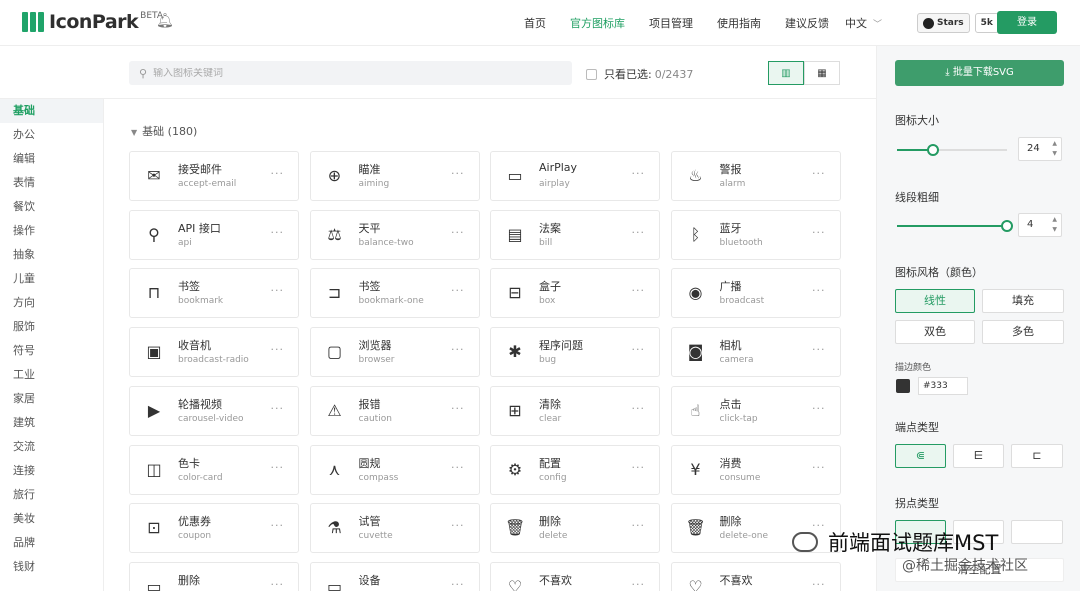 The height and width of the screenshot is (591, 1080). Describe the element at coordinates (164, 131) in the screenshot. I see `section-title: ▼ 基础 (180)` at that location.